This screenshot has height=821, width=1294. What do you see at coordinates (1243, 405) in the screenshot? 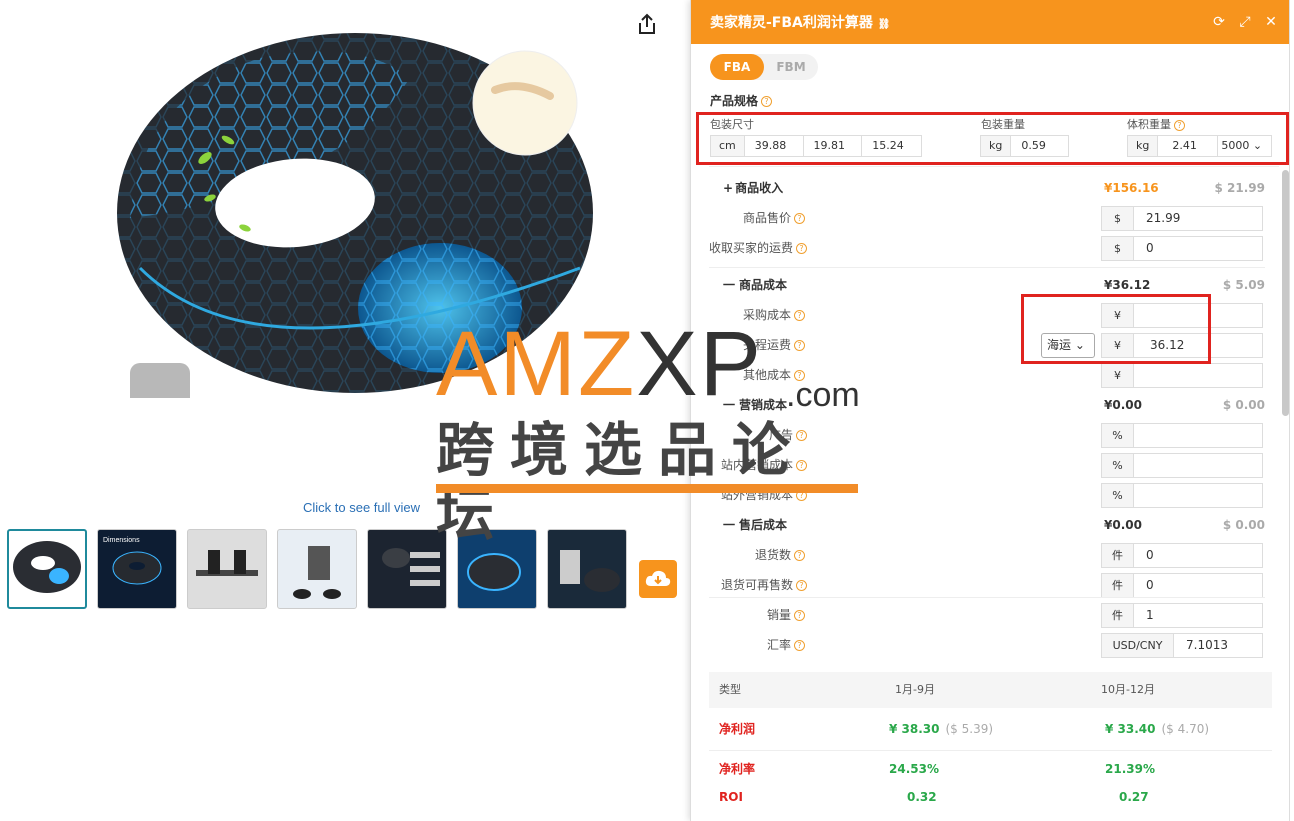
I see `marketing-usd: $ 0.00` at bounding box center [1243, 405].